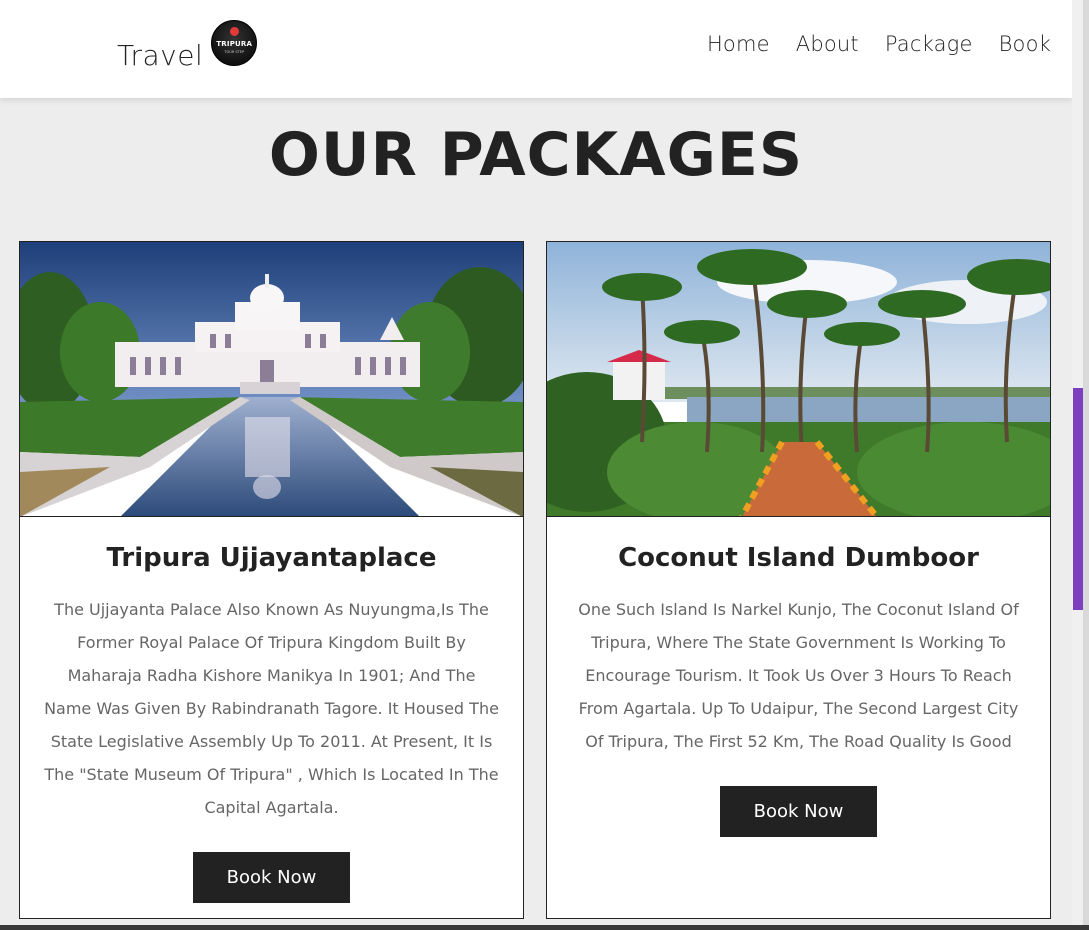 The height and width of the screenshot is (930, 1089). I want to click on main-nav: Home About Package Book, so click(879, 44).